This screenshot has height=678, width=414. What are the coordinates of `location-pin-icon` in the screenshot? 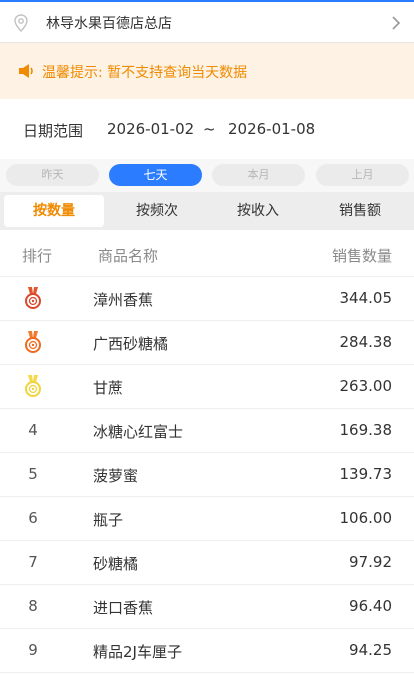 It's located at (21, 23).